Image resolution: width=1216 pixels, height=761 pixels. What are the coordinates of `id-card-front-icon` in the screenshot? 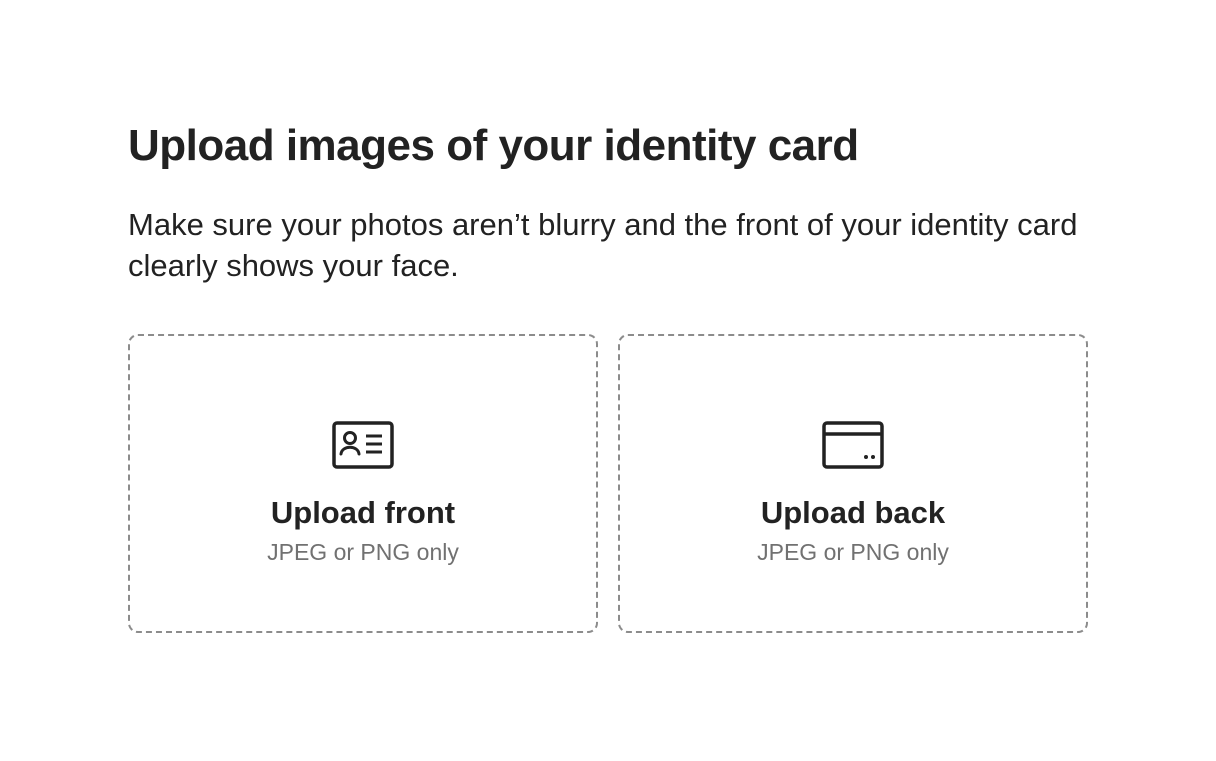 It's located at (363, 445).